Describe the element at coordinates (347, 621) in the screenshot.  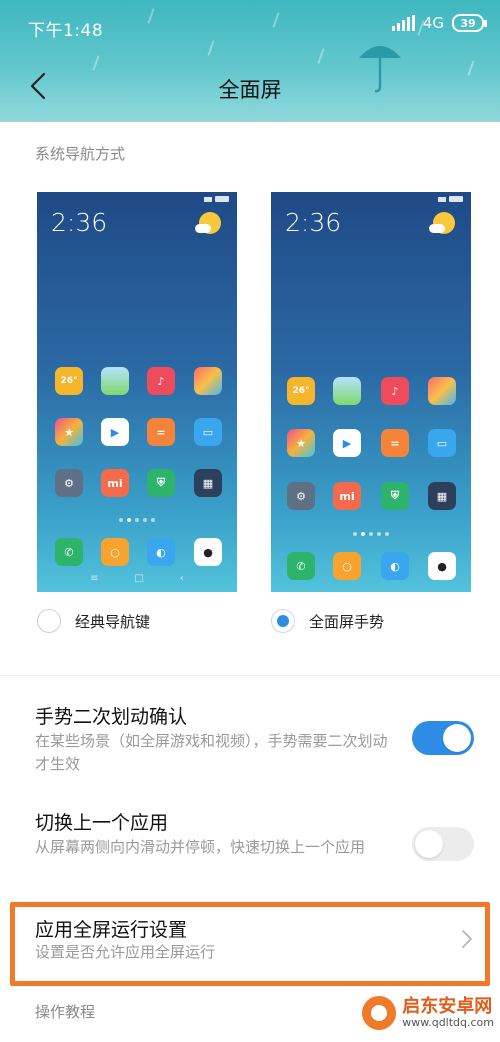
I see `gesture-nav-label: 全面屏手势` at that location.